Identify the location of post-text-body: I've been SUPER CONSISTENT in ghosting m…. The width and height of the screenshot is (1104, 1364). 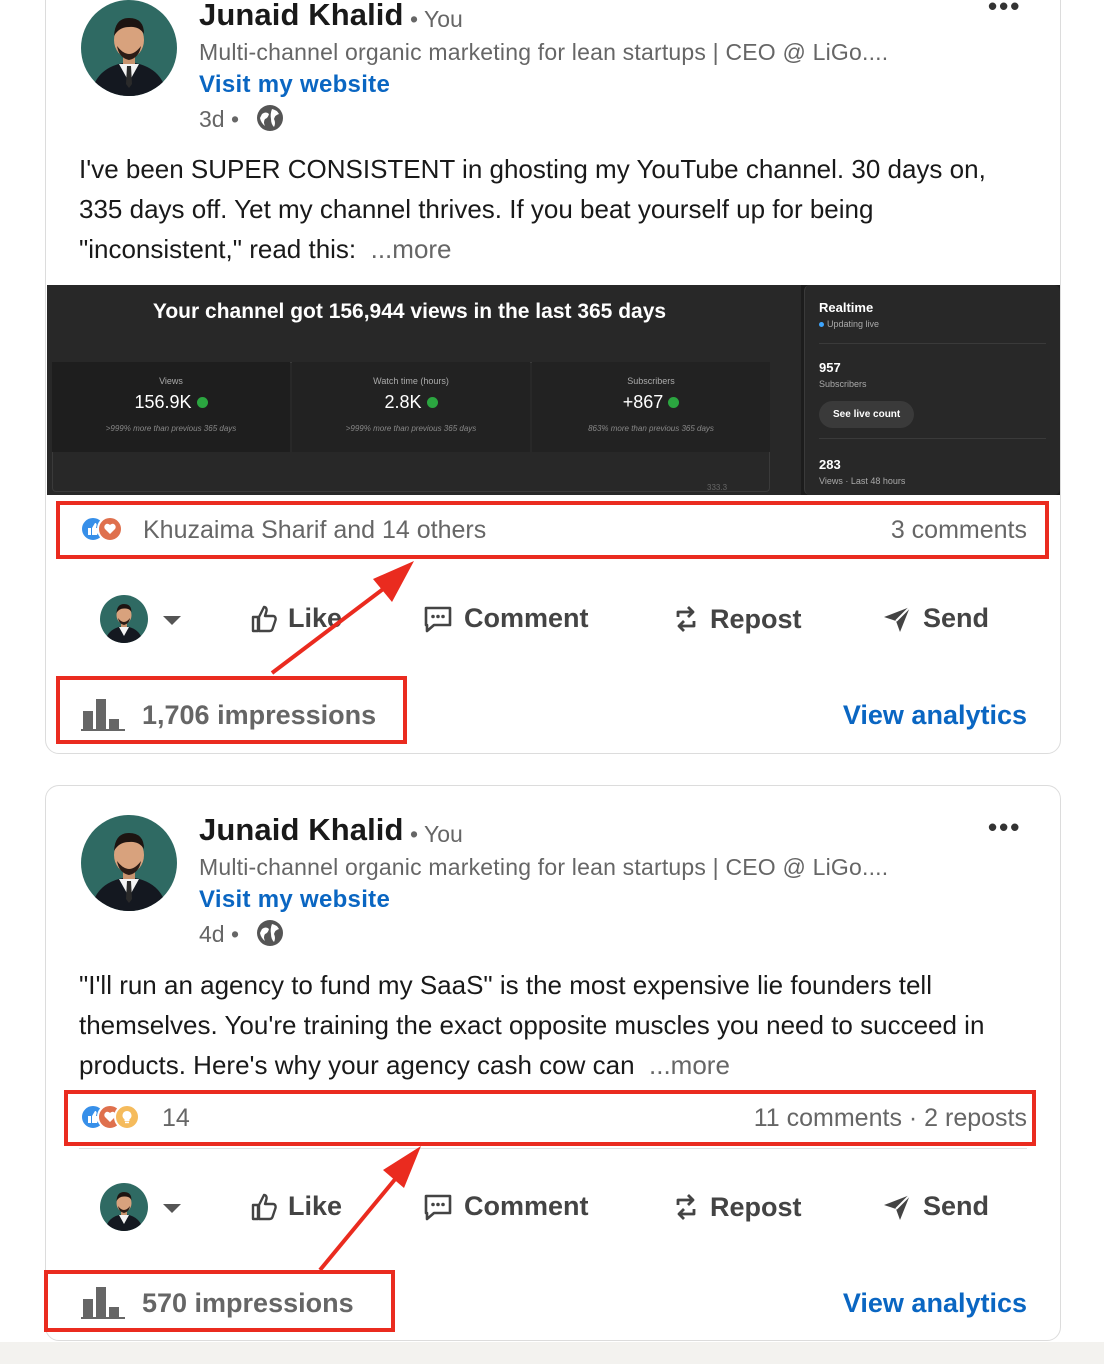
(532, 209).